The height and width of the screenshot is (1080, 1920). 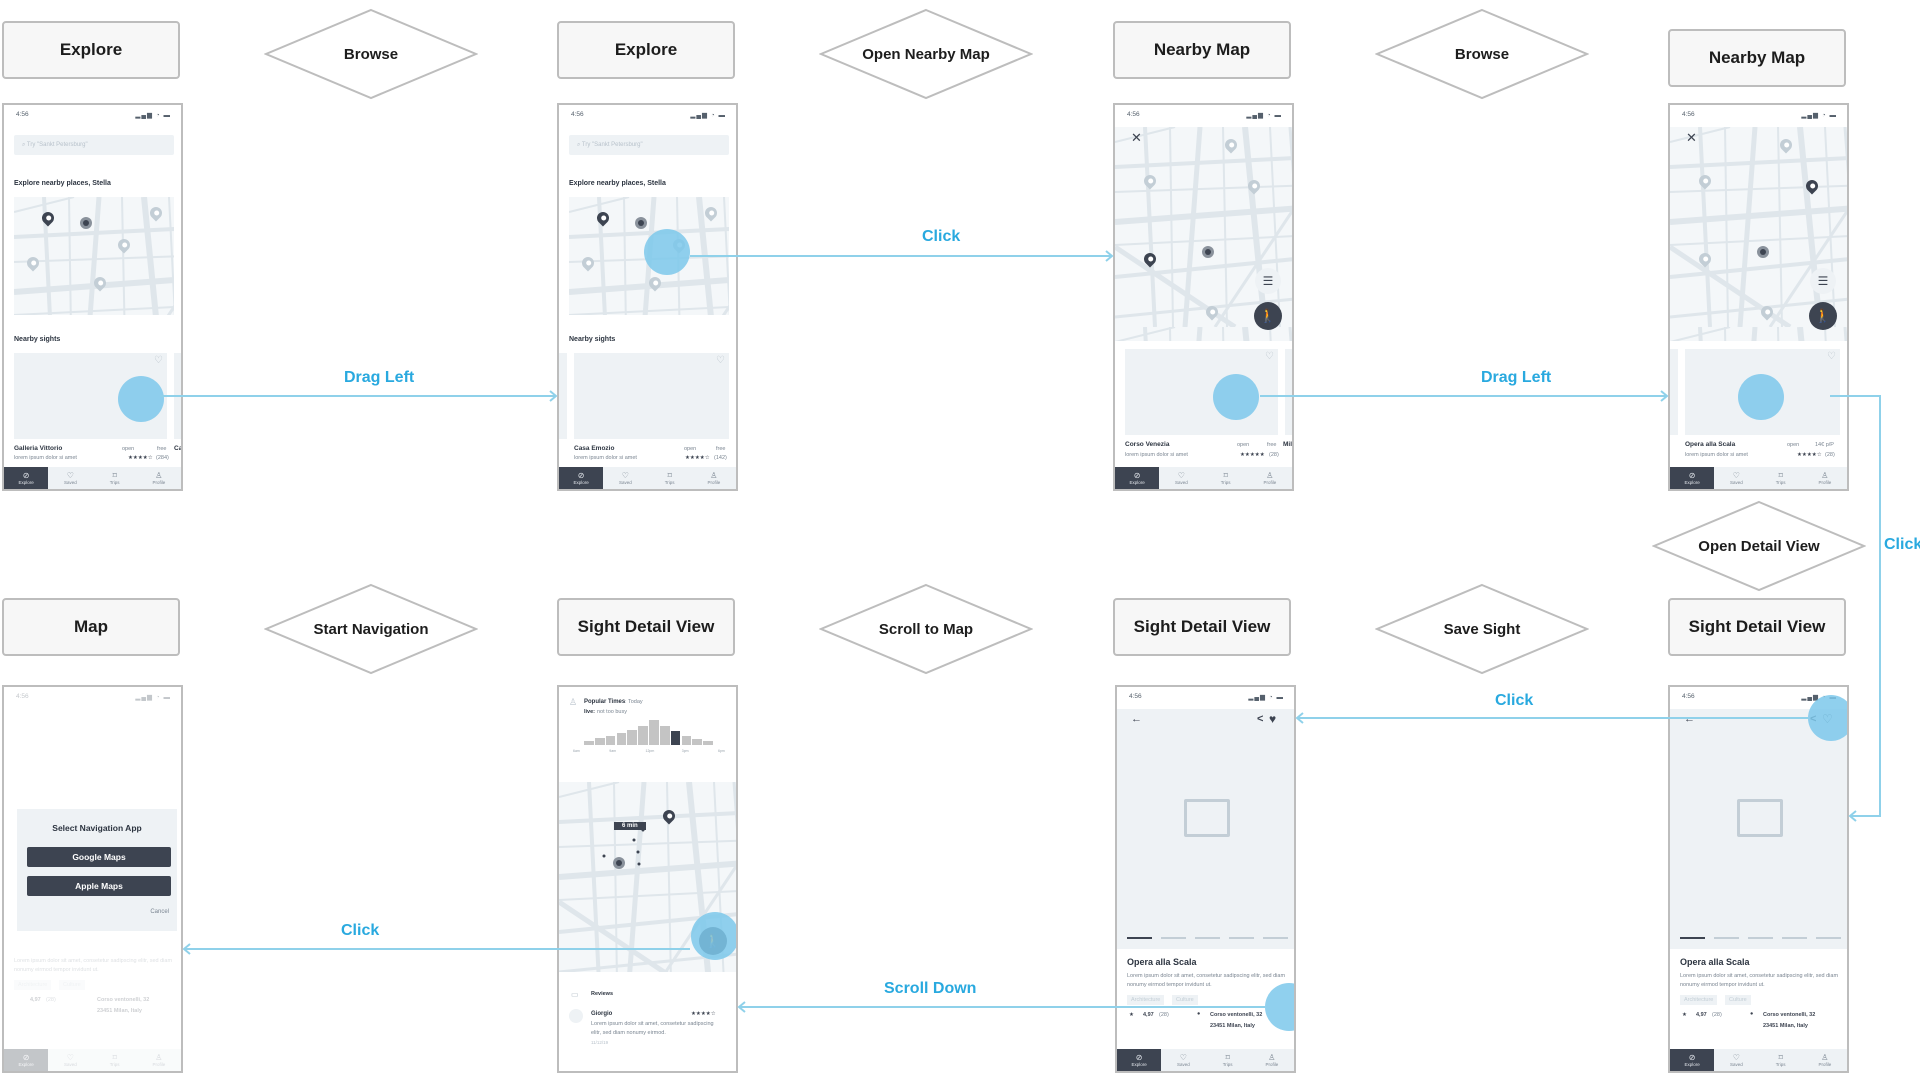 What do you see at coordinates (99, 886) in the screenshot?
I see `apple-maps-button: Apple Maps` at bounding box center [99, 886].